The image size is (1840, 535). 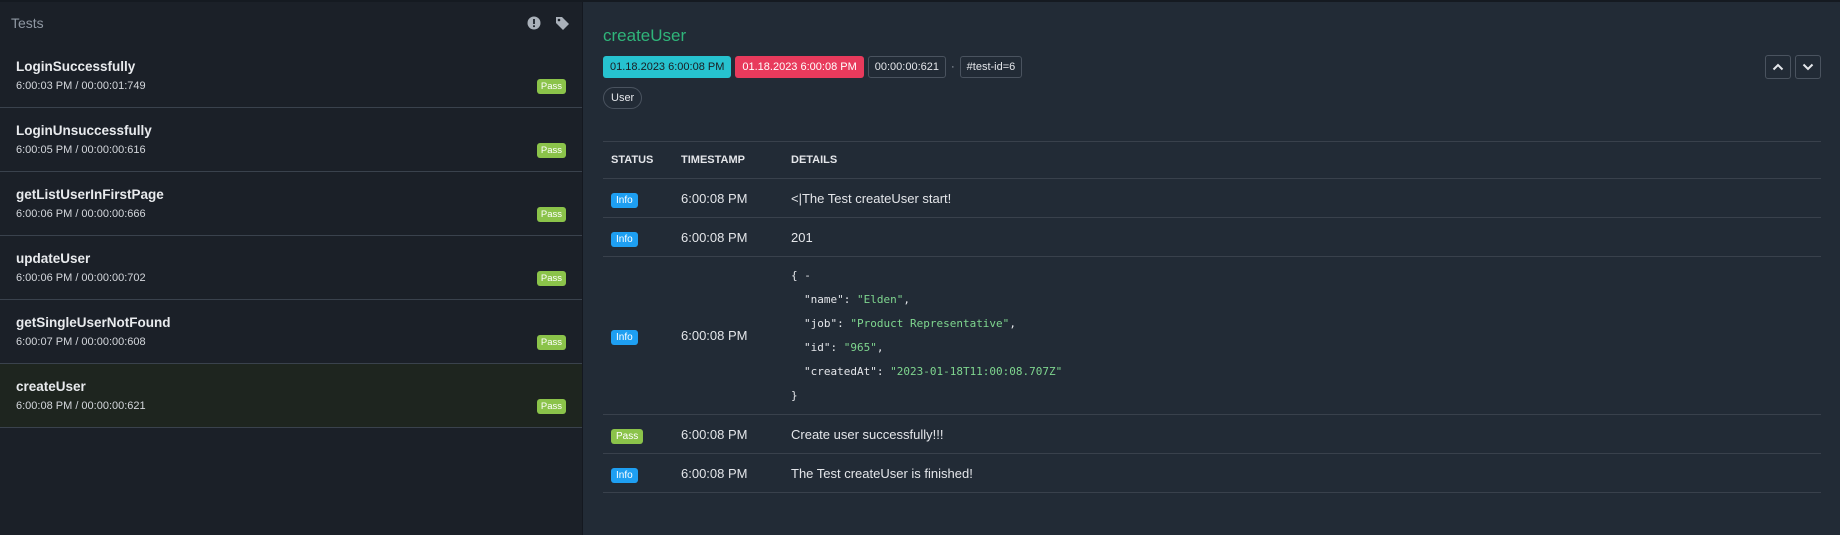 What do you see at coordinates (1302, 434) in the screenshot?
I see `log-details: Create user successfully!!!` at bounding box center [1302, 434].